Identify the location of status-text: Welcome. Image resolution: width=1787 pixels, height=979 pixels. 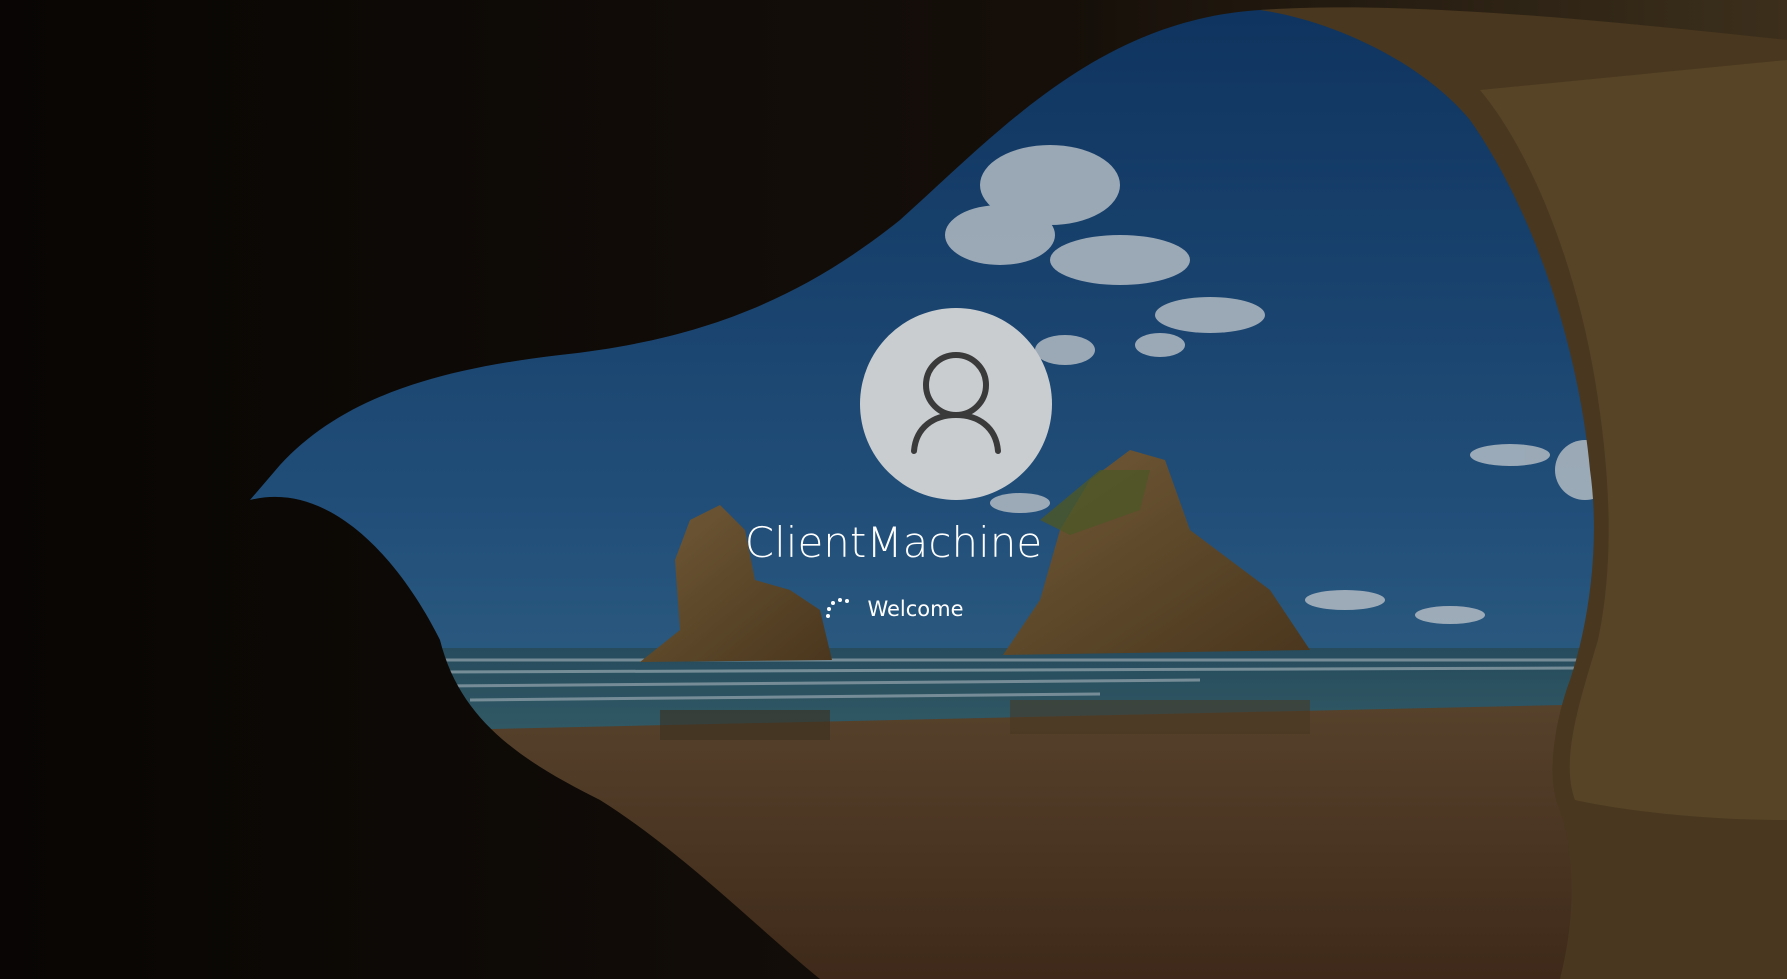
(915, 609).